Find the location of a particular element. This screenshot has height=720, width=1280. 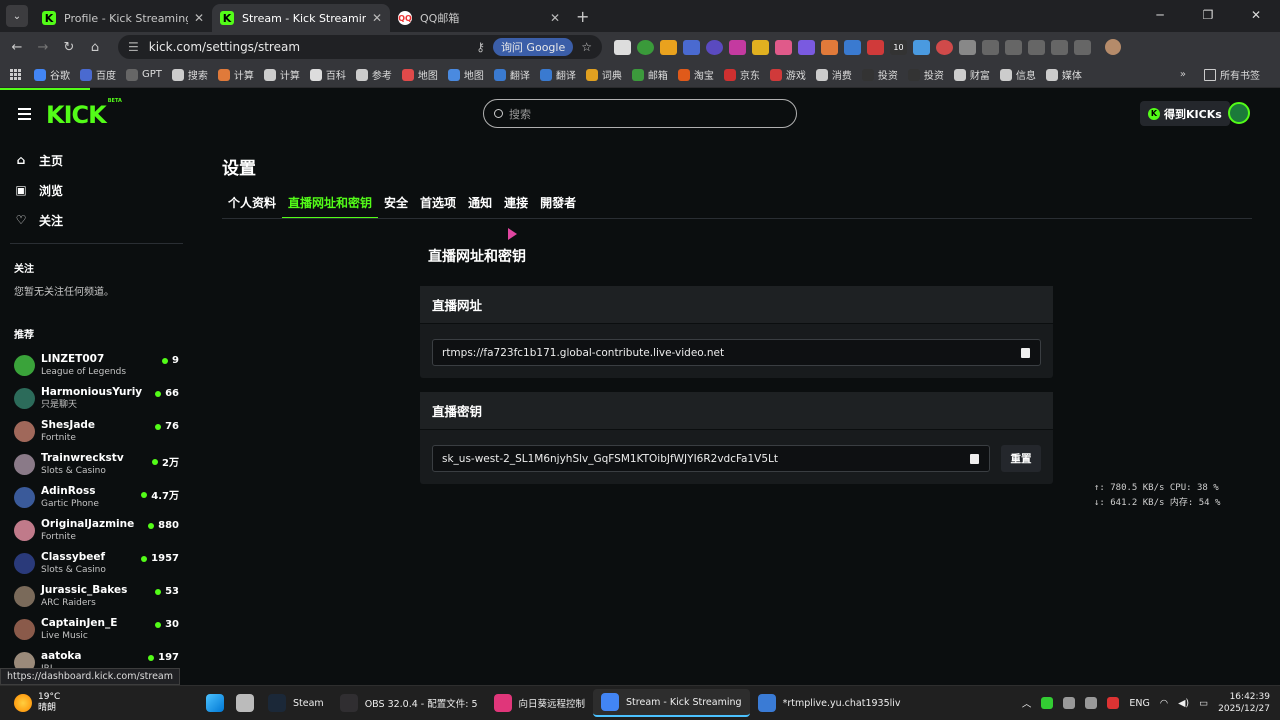

sidebar-panel-icon is located at coordinates (990, 47).